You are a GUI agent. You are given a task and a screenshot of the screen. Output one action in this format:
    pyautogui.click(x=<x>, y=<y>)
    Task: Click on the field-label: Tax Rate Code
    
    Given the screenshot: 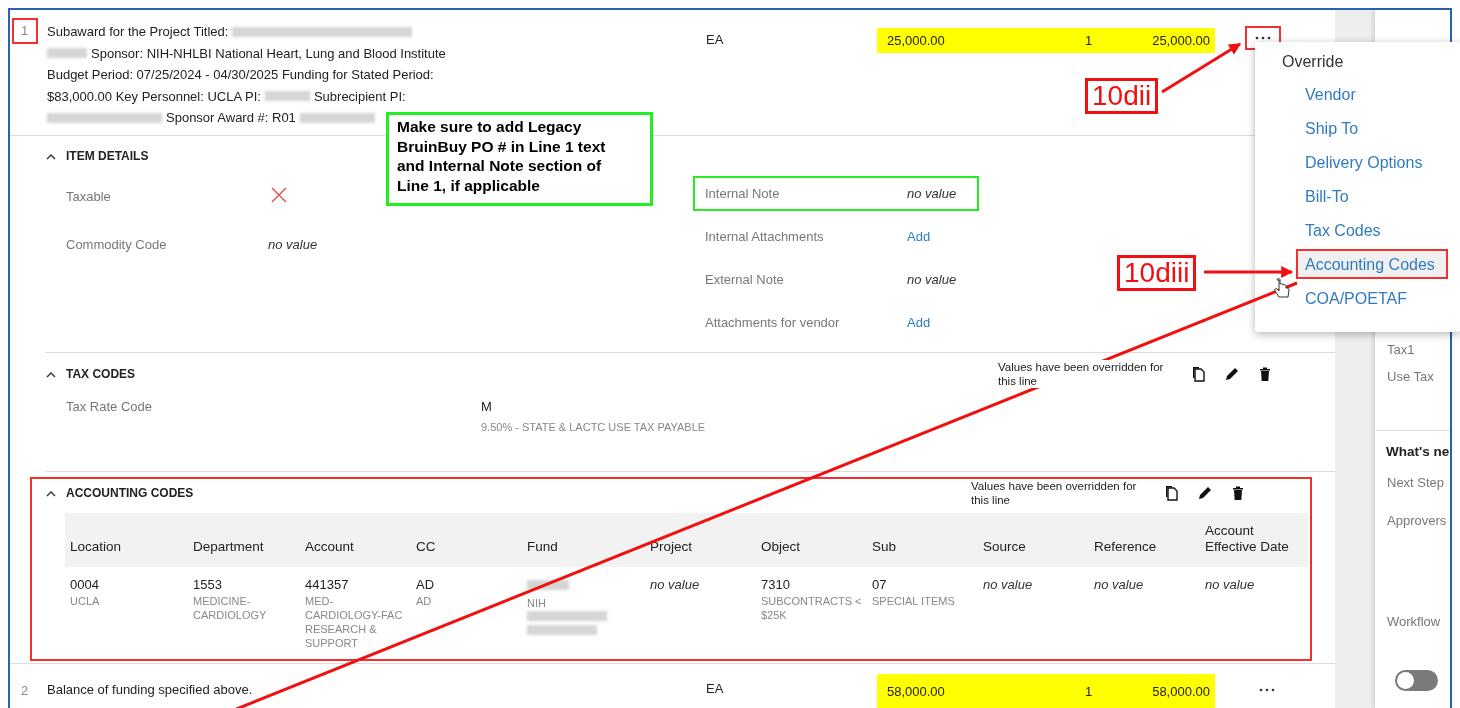 What is the action you would take?
    pyautogui.click(x=109, y=407)
    